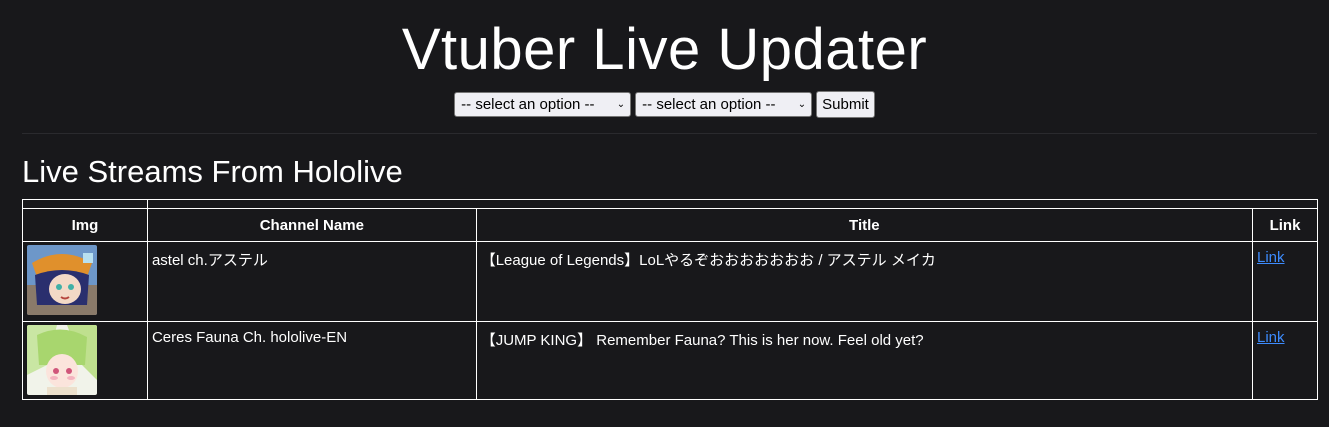 Image resolution: width=1329 pixels, height=427 pixels. I want to click on group-select-value: -- select an option --, so click(528, 104).